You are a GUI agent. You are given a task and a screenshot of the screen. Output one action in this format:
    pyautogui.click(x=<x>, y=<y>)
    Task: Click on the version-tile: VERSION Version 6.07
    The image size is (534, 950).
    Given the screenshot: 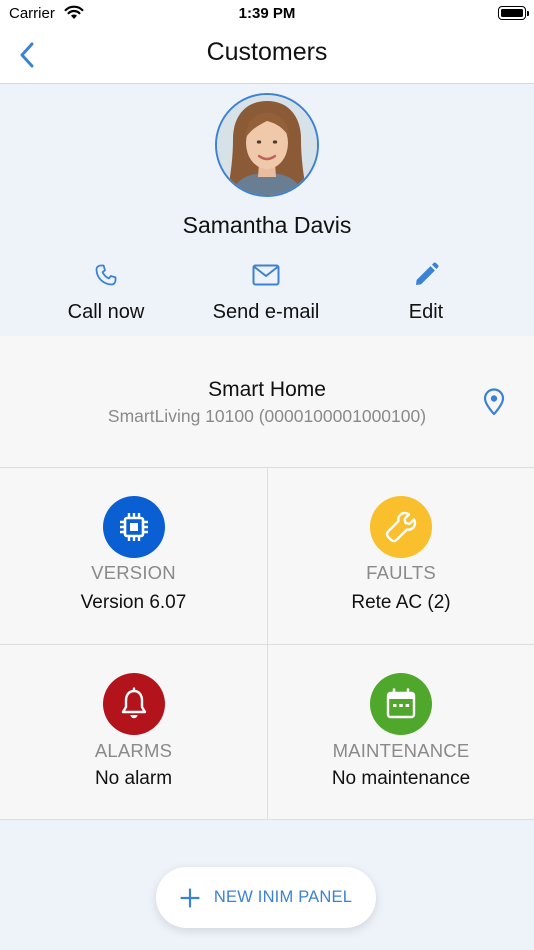 What is the action you would take?
    pyautogui.click(x=133, y=556)
    